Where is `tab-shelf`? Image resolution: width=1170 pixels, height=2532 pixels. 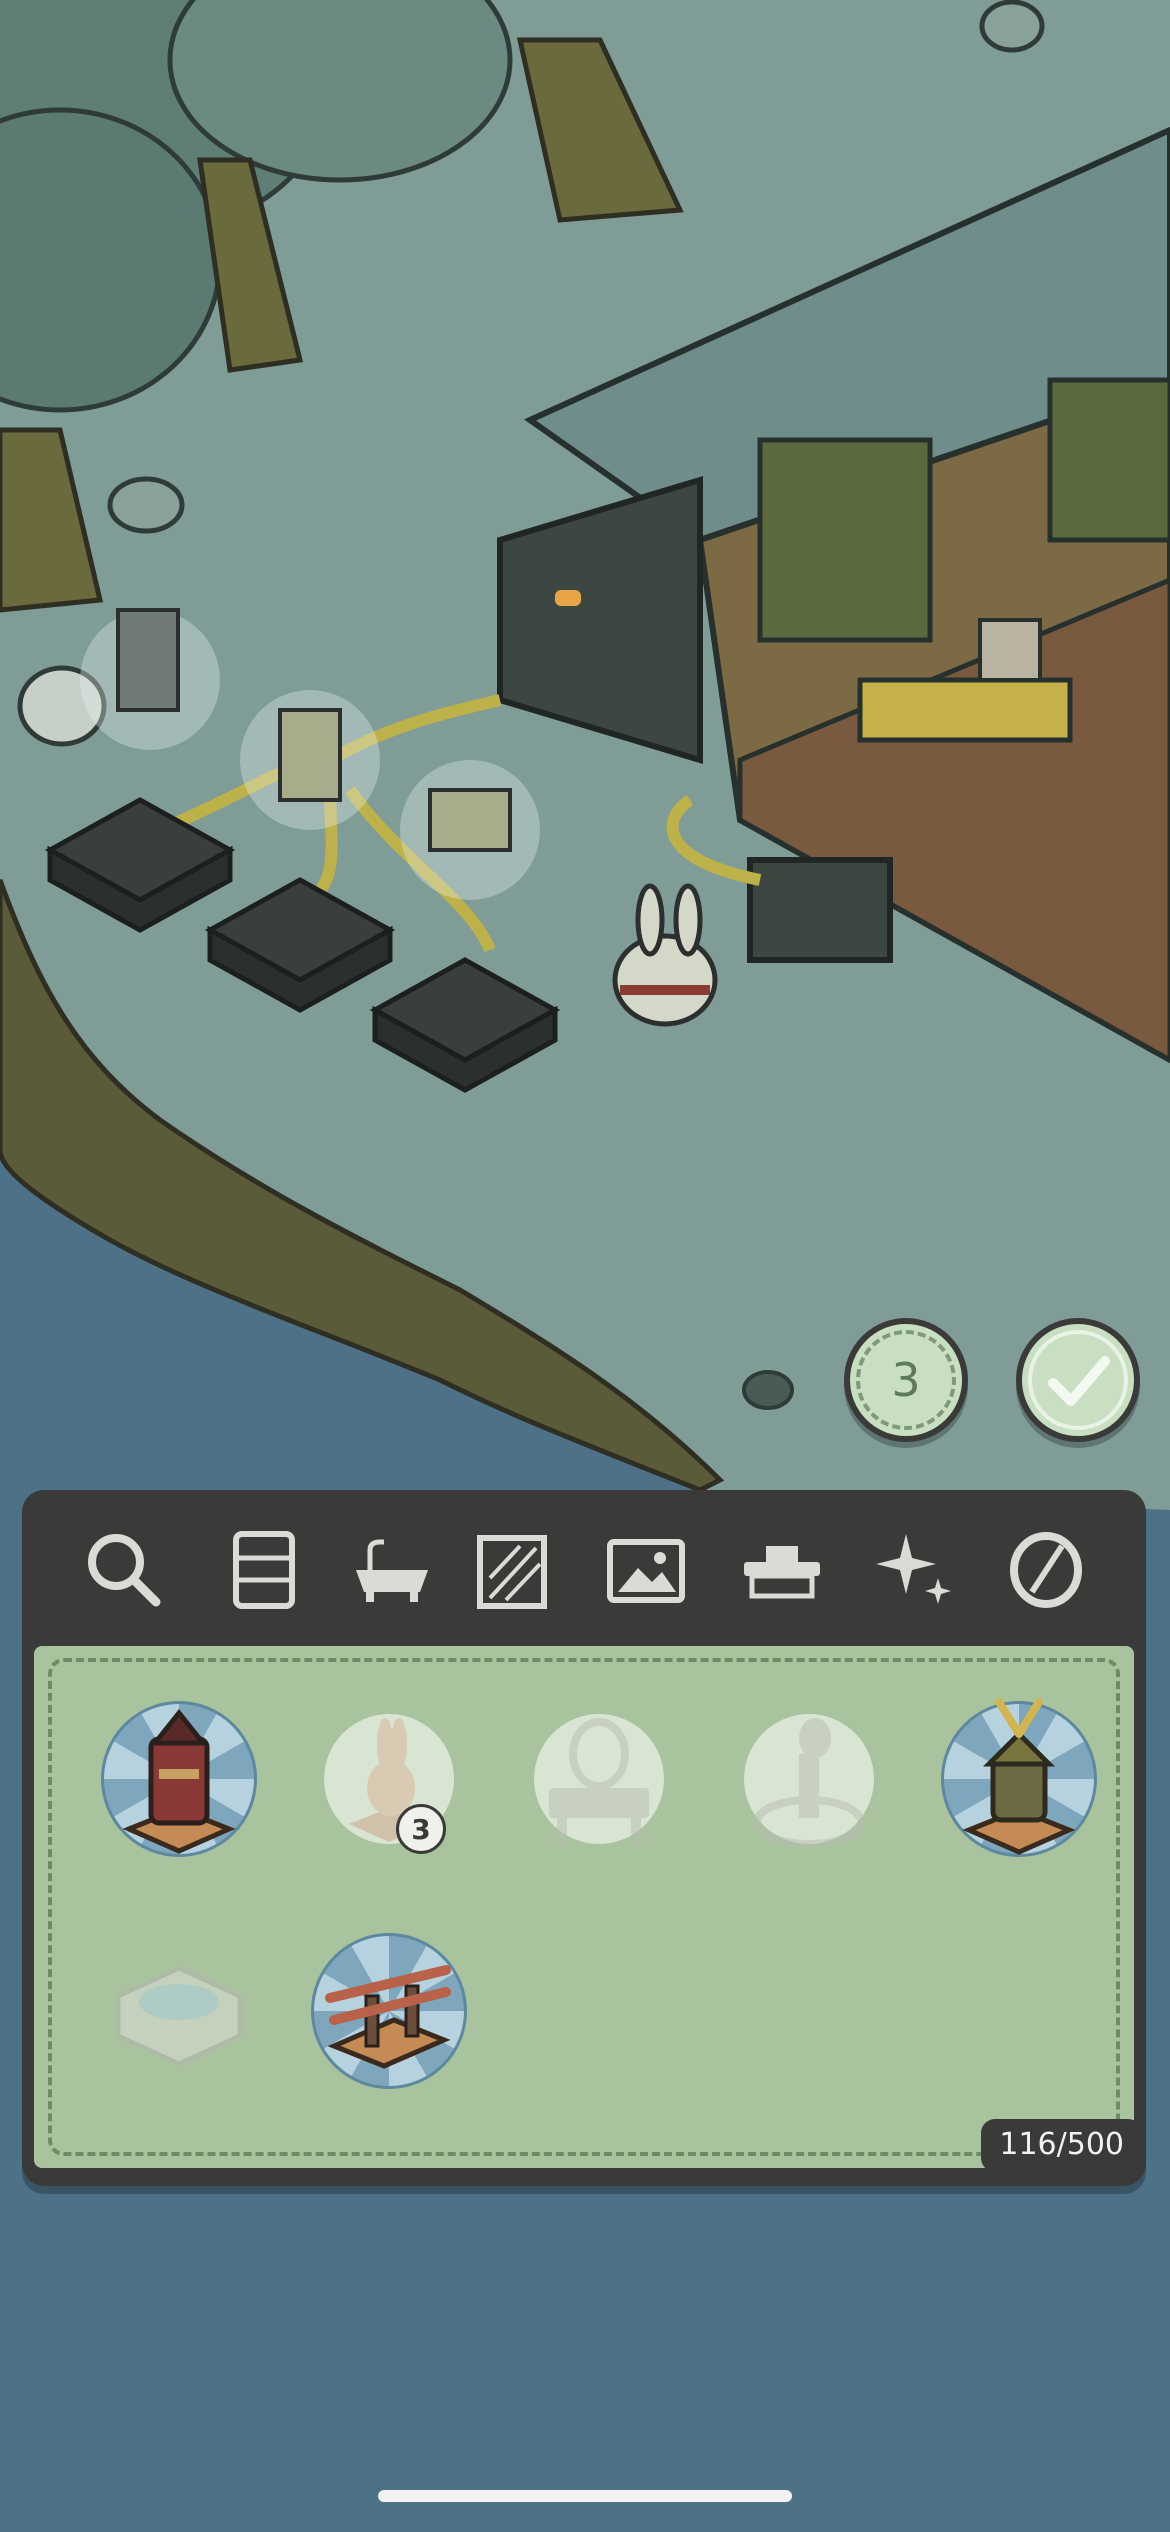
tab-shelf is located at coordinates (264, 1570).